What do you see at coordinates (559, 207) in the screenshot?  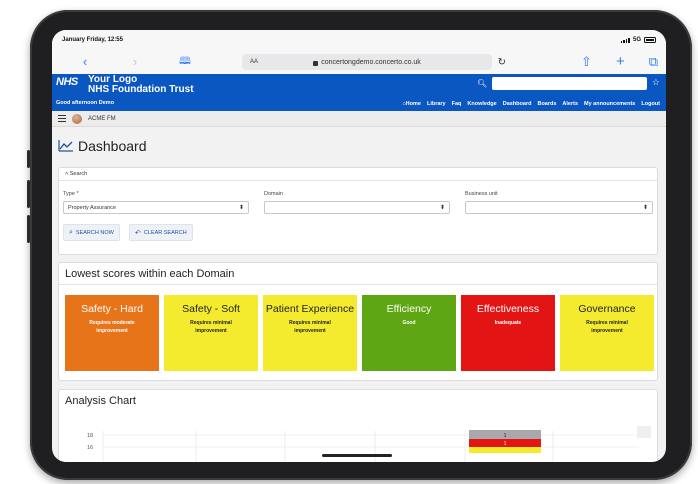 I see `business-unit-select: ⬍` at bounding box center [559, 207].